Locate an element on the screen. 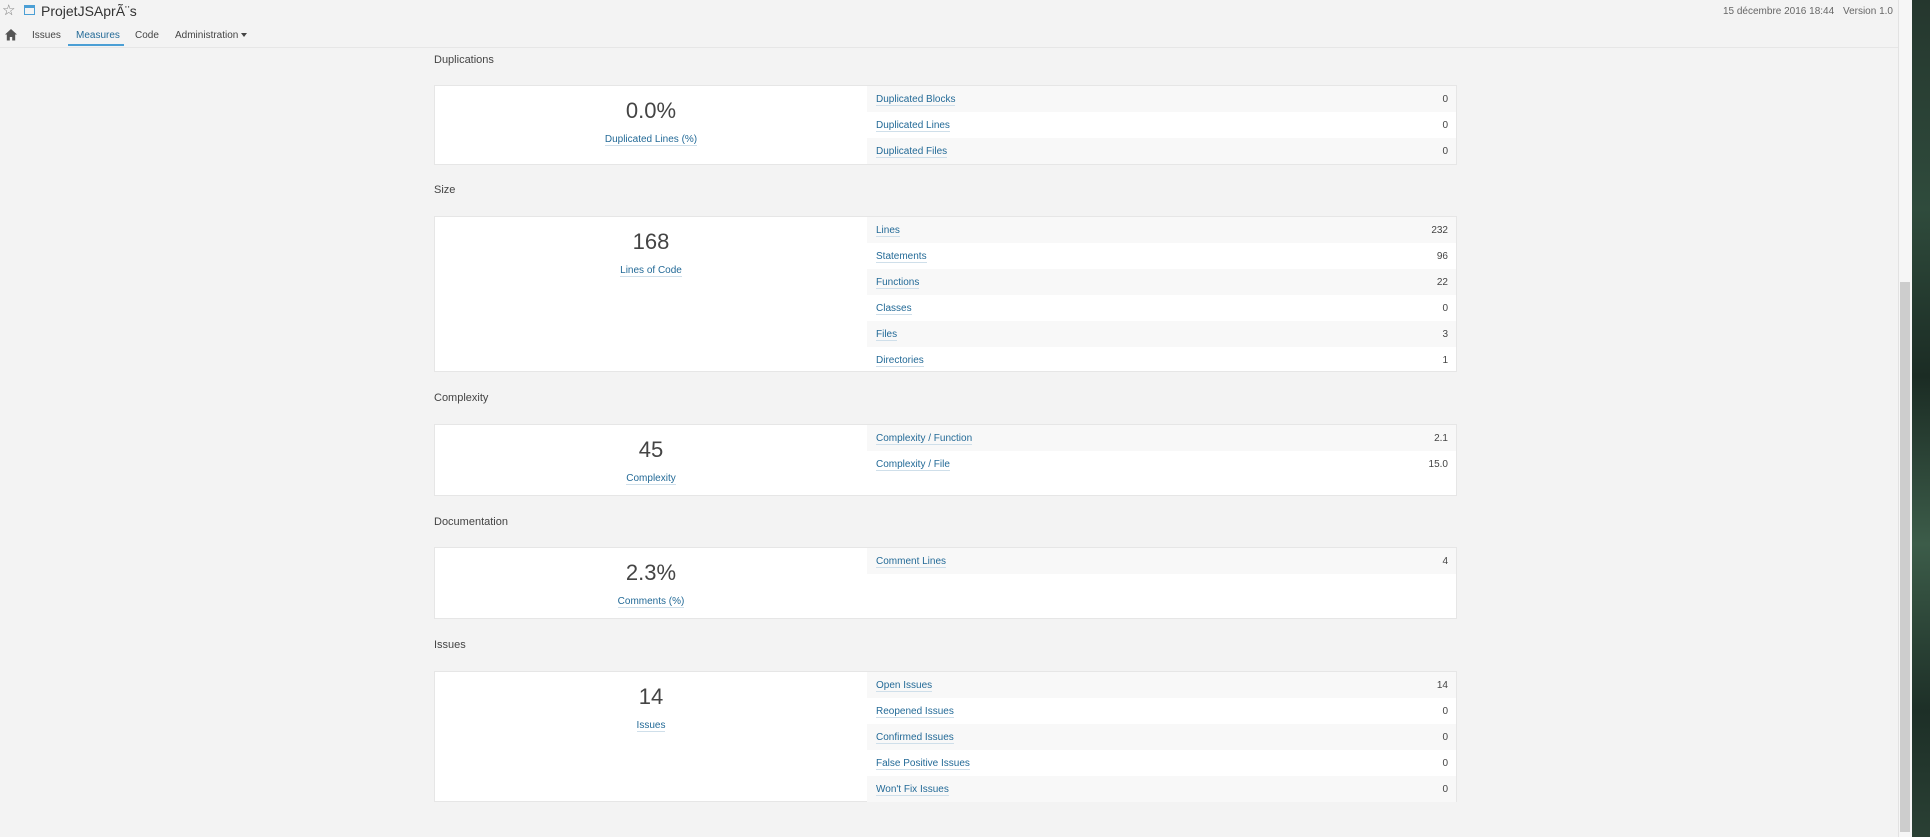  metric-link: Statements is located at coordinates (901, 257).